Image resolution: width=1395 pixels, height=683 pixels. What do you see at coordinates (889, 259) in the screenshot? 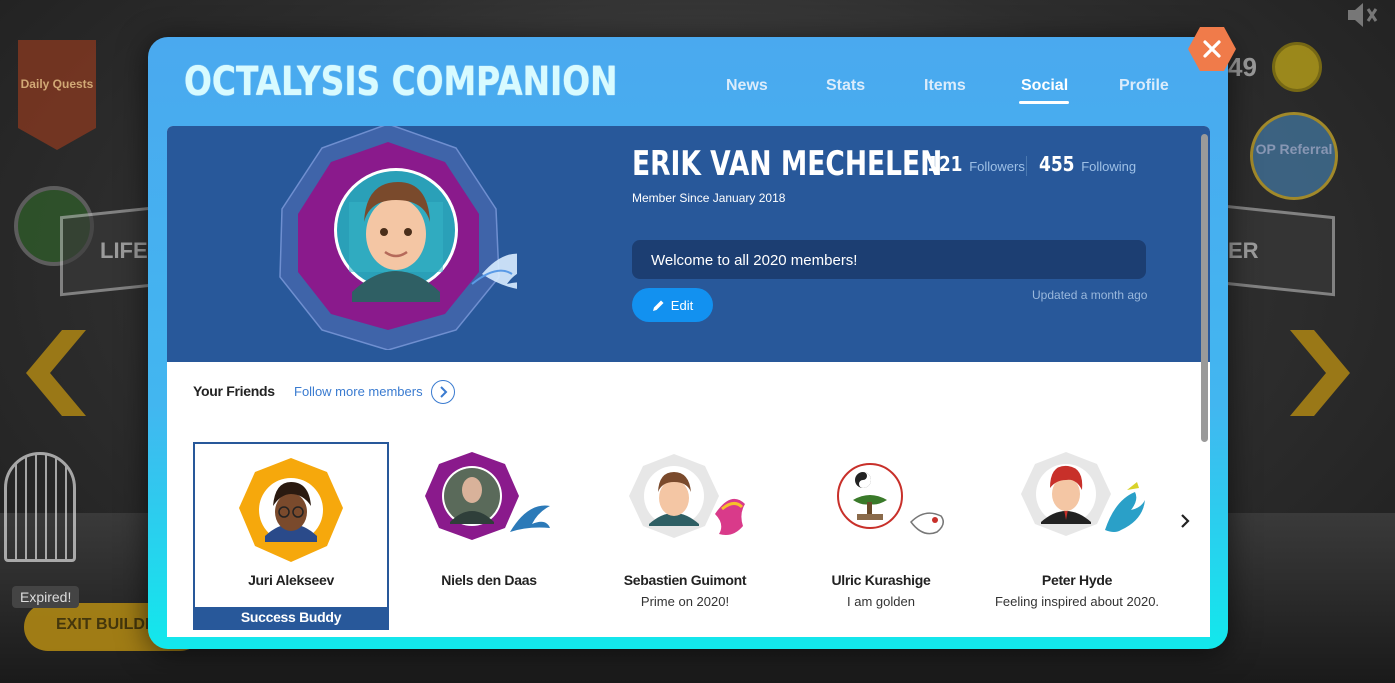
I see `status-message: Welcome to all 2020 members!` at bounding box center [889, 259].